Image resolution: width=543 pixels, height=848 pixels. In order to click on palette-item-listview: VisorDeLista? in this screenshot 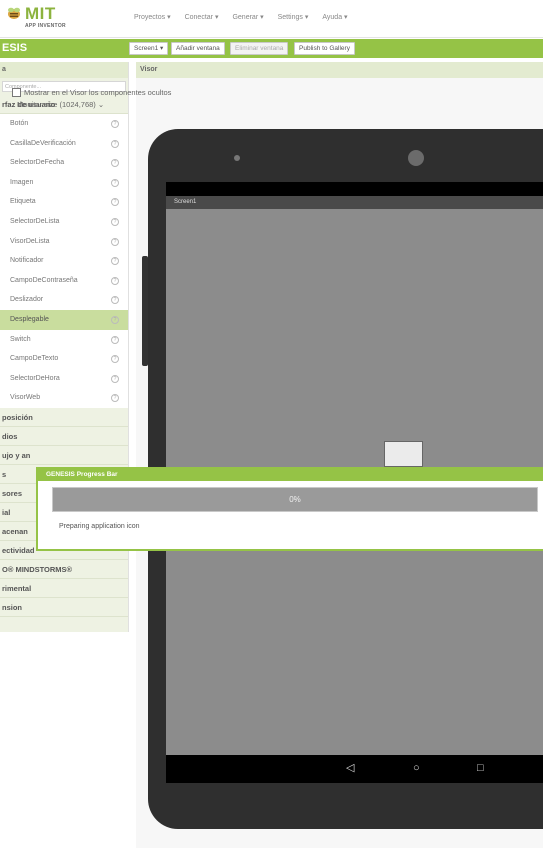, I will do `click(64, 241)`.